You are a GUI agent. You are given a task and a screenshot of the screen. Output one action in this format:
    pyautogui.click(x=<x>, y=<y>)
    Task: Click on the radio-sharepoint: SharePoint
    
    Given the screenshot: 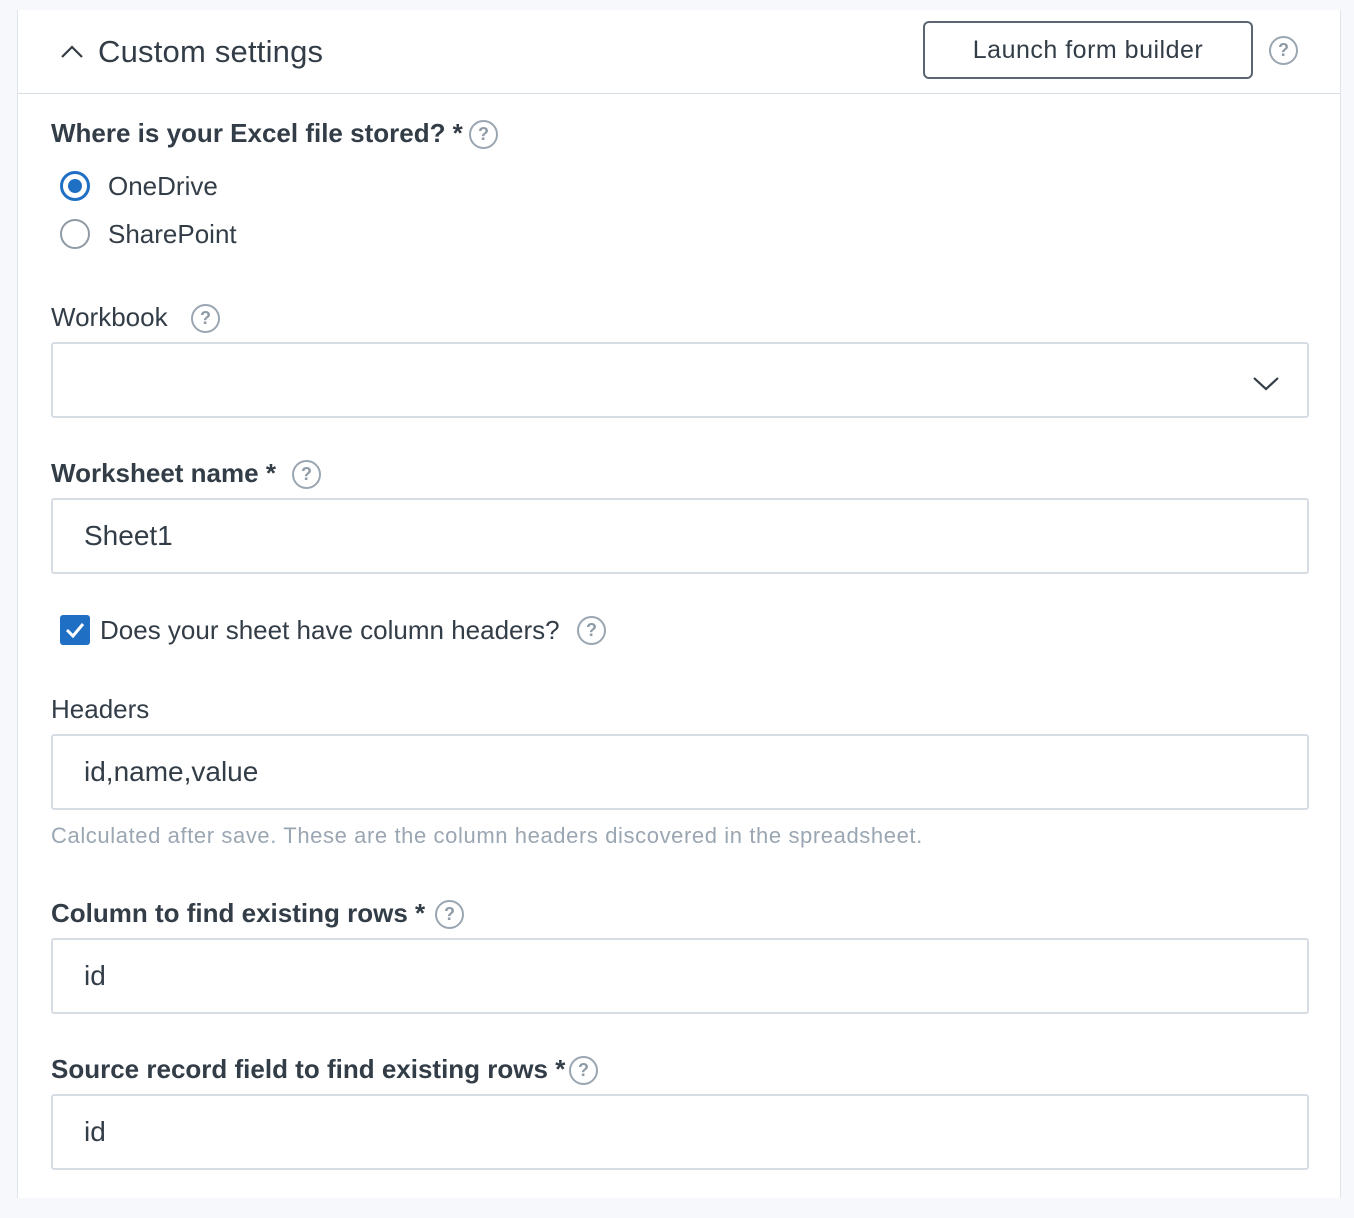 What is the action you would take?
    pyautogui.click(x=148, y=234)
    